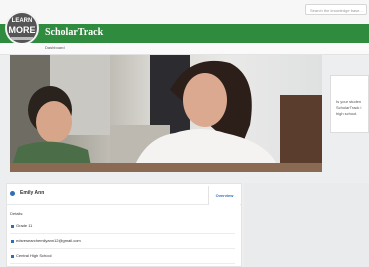 This screenshot has width=369, height=267. What do you see at coordinates (306, 225) in the screenshot?
I see `right-side-panel` at bounding box center [306, 225].